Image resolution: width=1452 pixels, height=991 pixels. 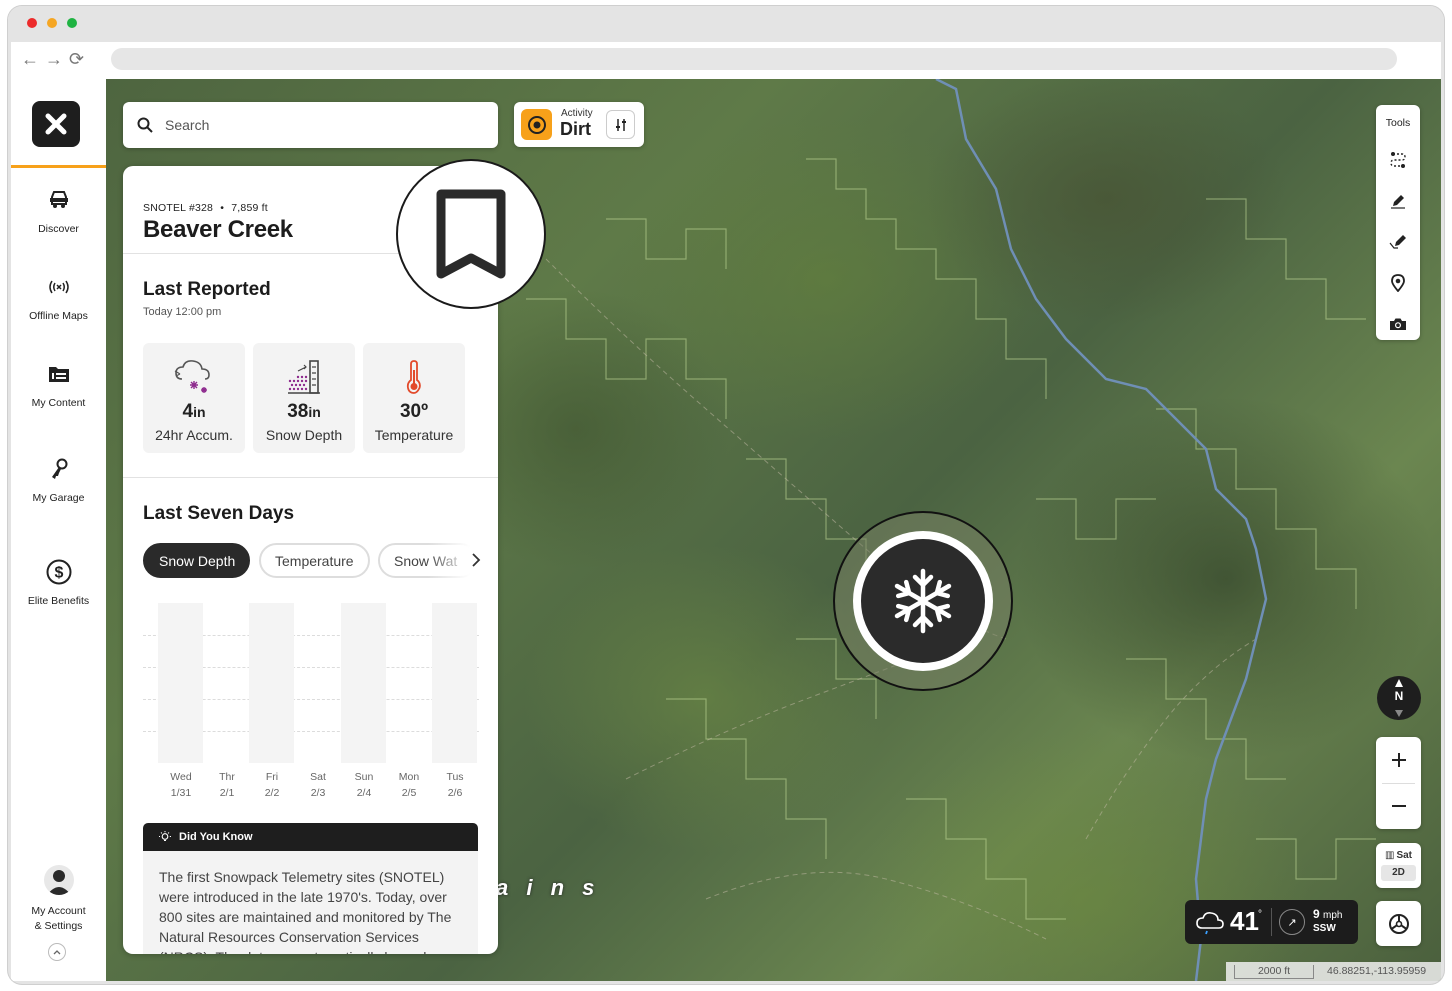 I want to click on compass-north-arrow-icon, so click(x=1399, y=683).